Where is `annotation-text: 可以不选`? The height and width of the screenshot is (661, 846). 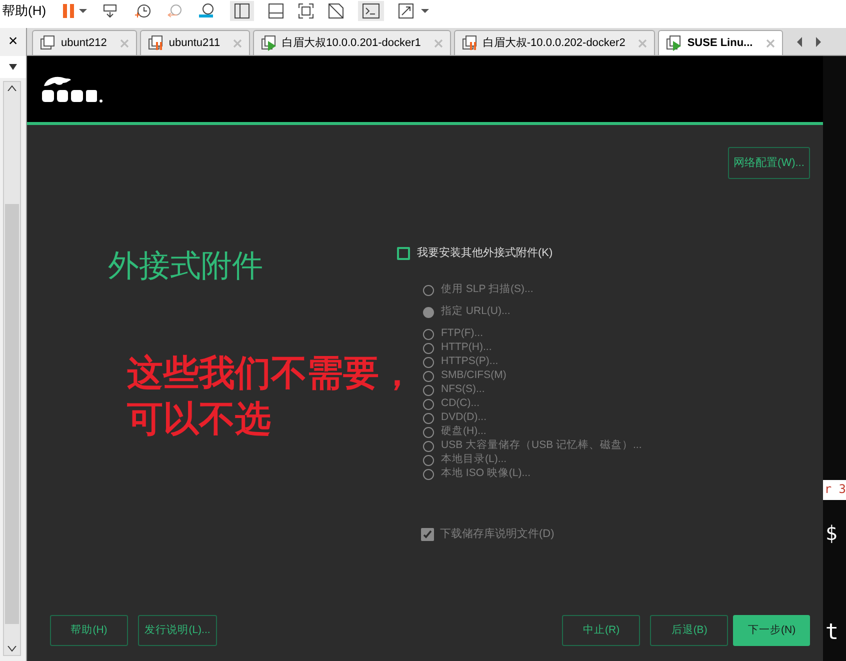
annotation-text: 可以不选 is located at coordinates (199, 419).